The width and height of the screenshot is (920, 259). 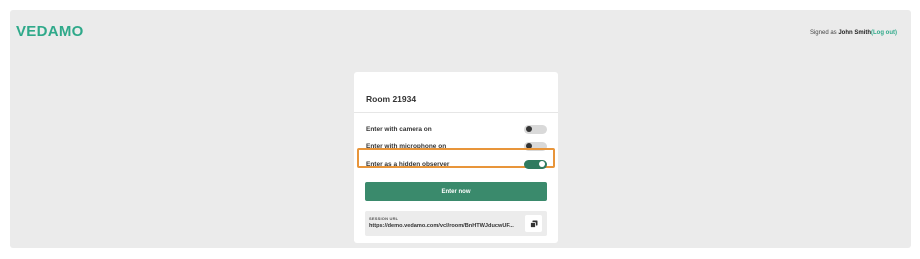 What do you see at coordinates (399, 129) in the screenshot?
I see `option-camera-label: Enter with camera on` at bounding box center [399, 129].